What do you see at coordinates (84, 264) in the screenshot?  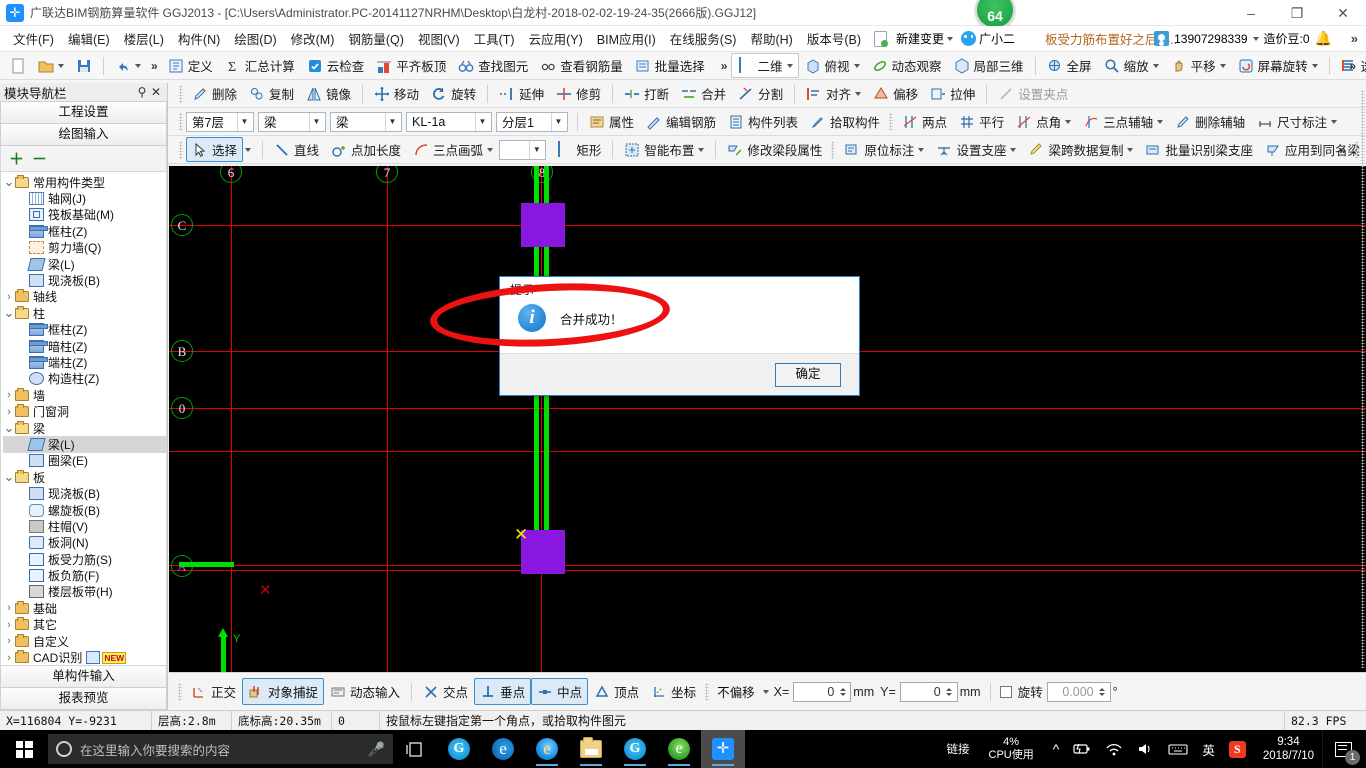 I see `tree-item-梁l: 梁(L)` at bounding box center [84, 264].